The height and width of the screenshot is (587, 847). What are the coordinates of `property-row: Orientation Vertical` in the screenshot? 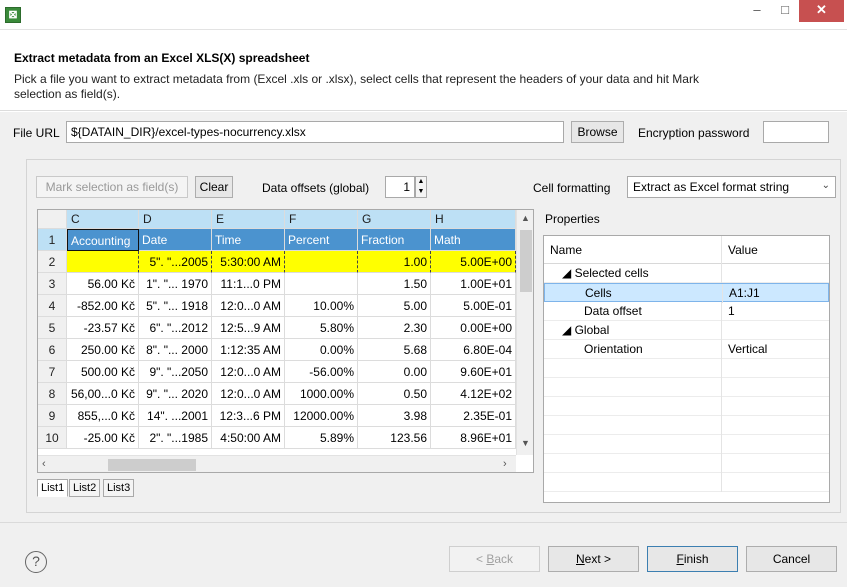 It's located at (686, 349).